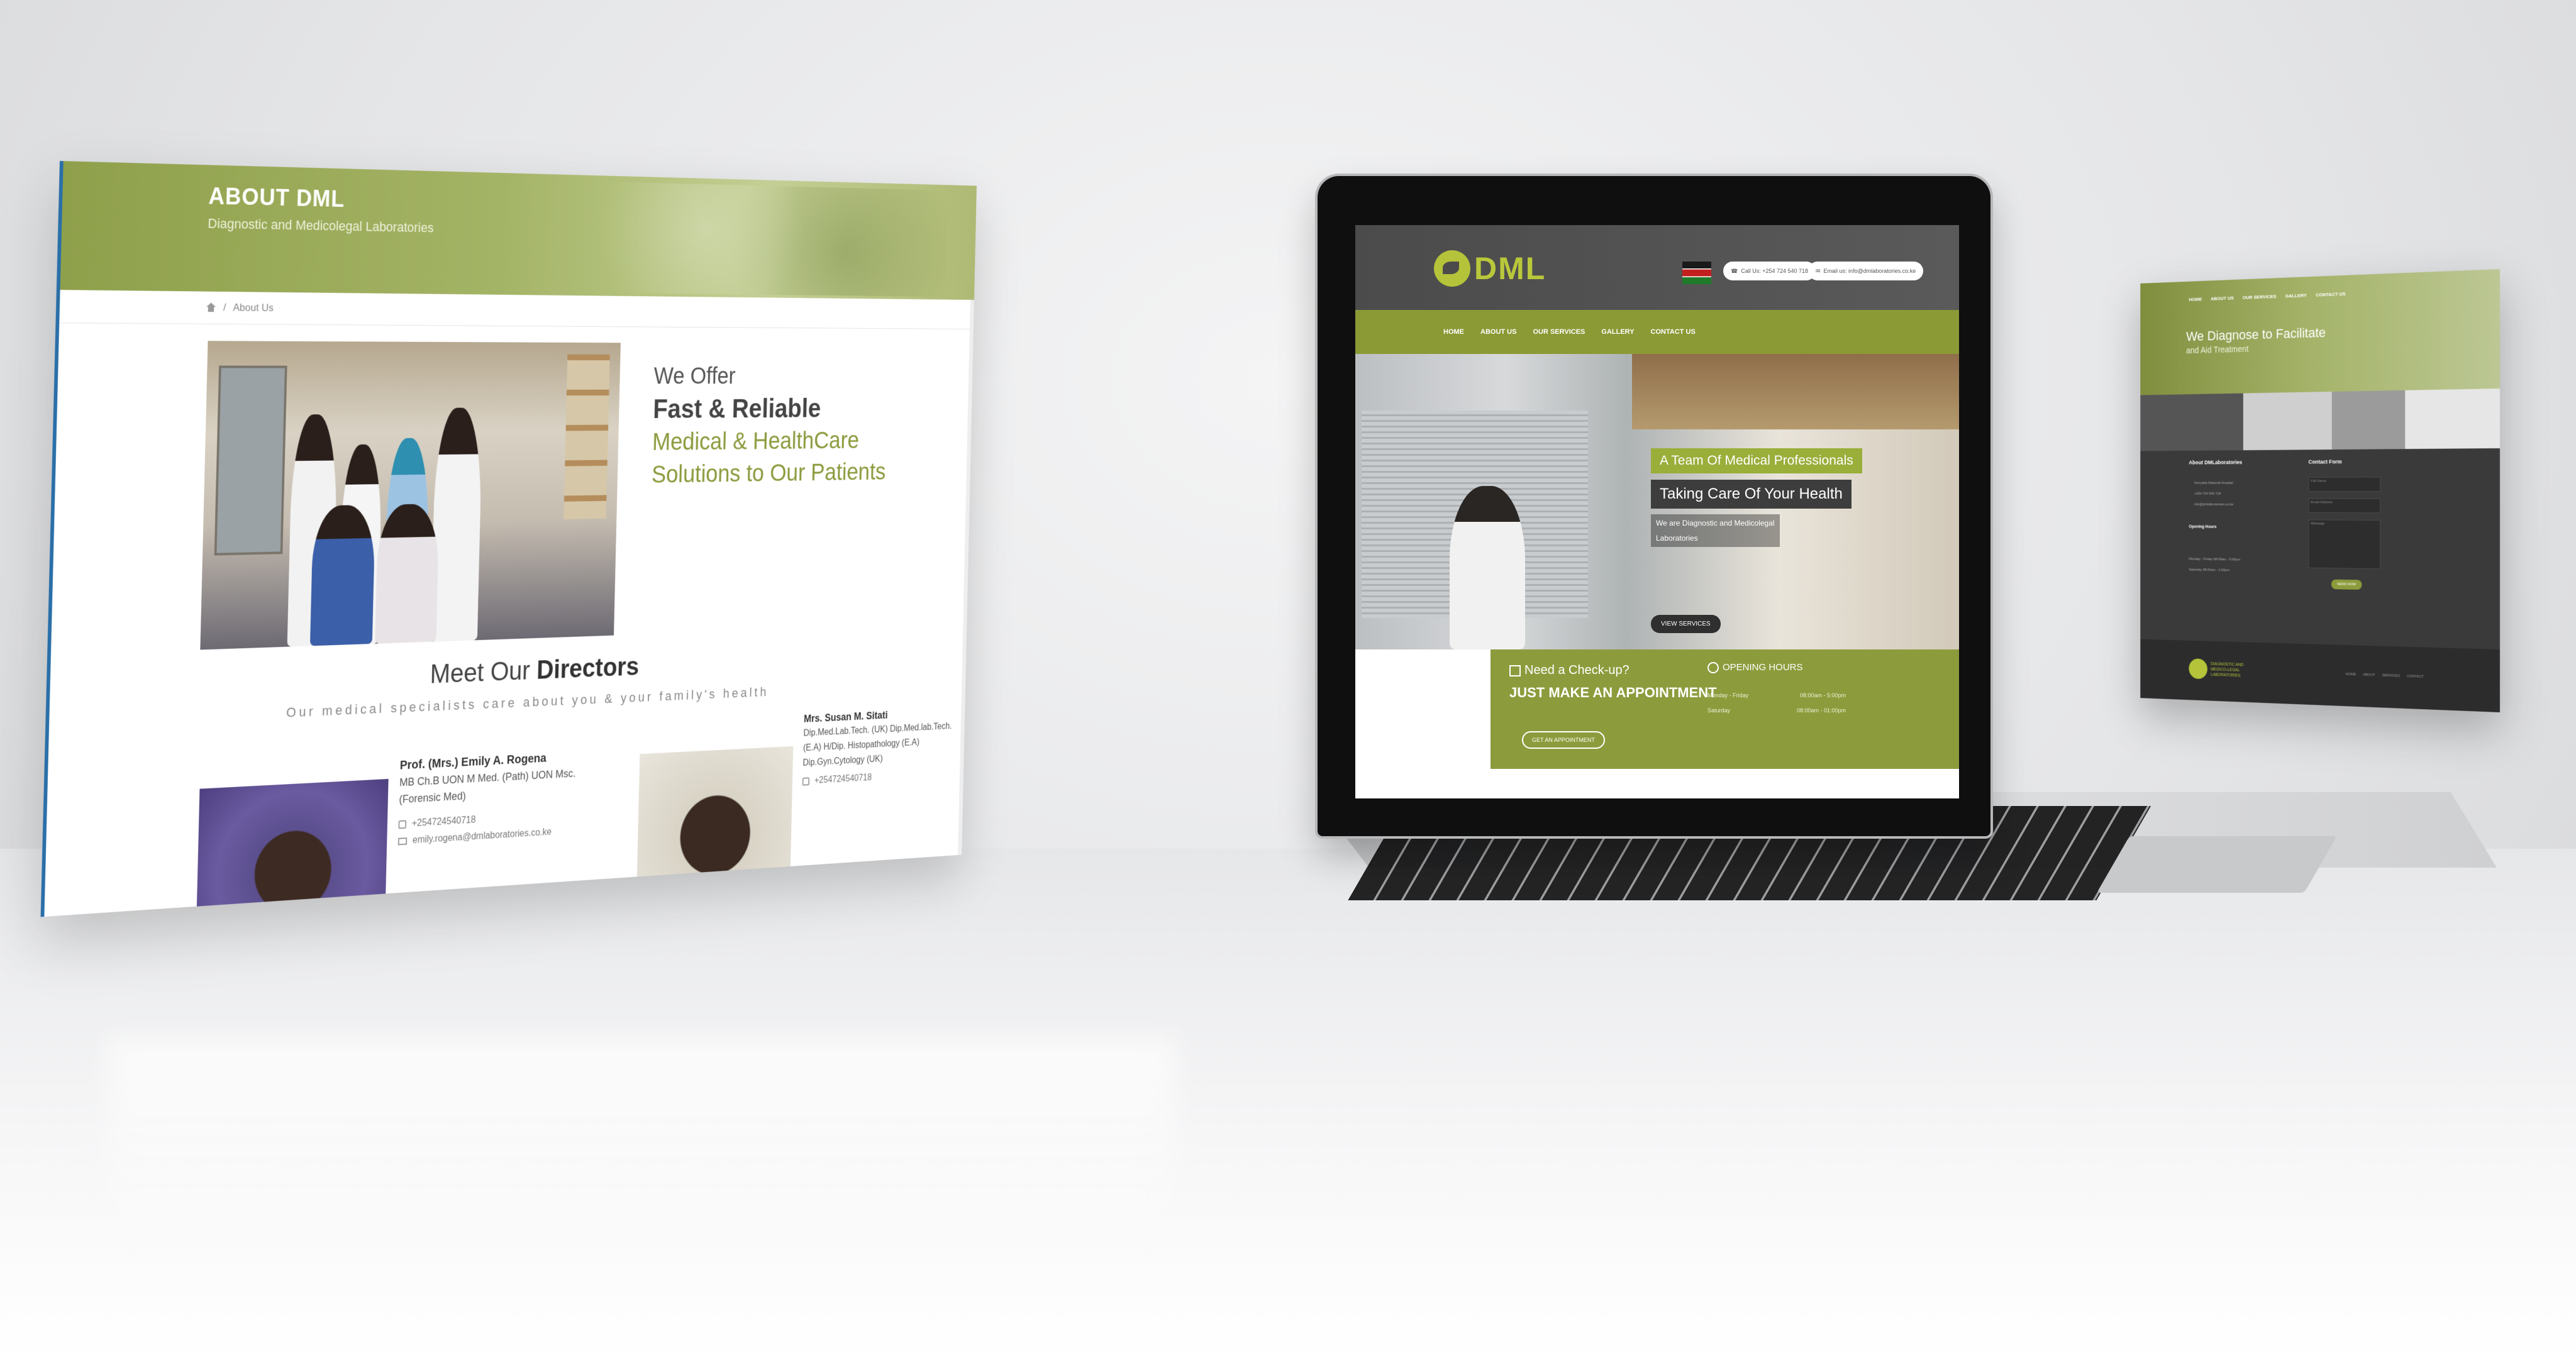 This screenshot has height=1358, width=2576. I want to click on hours-time: 08:00am - 5:00pm, so click(1823, 695).